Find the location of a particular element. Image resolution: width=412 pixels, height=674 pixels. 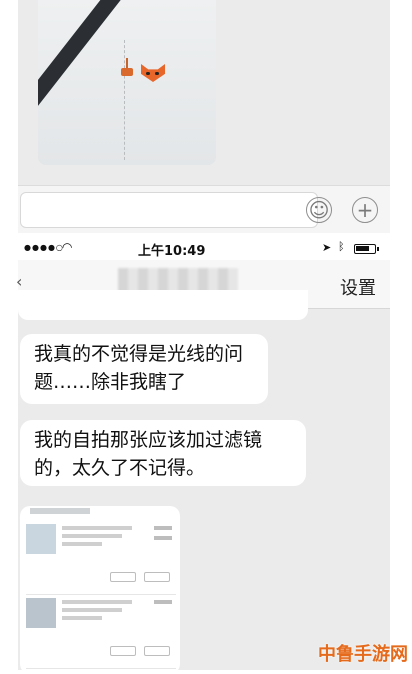

redacted-message is located at coordinates (163, 305).